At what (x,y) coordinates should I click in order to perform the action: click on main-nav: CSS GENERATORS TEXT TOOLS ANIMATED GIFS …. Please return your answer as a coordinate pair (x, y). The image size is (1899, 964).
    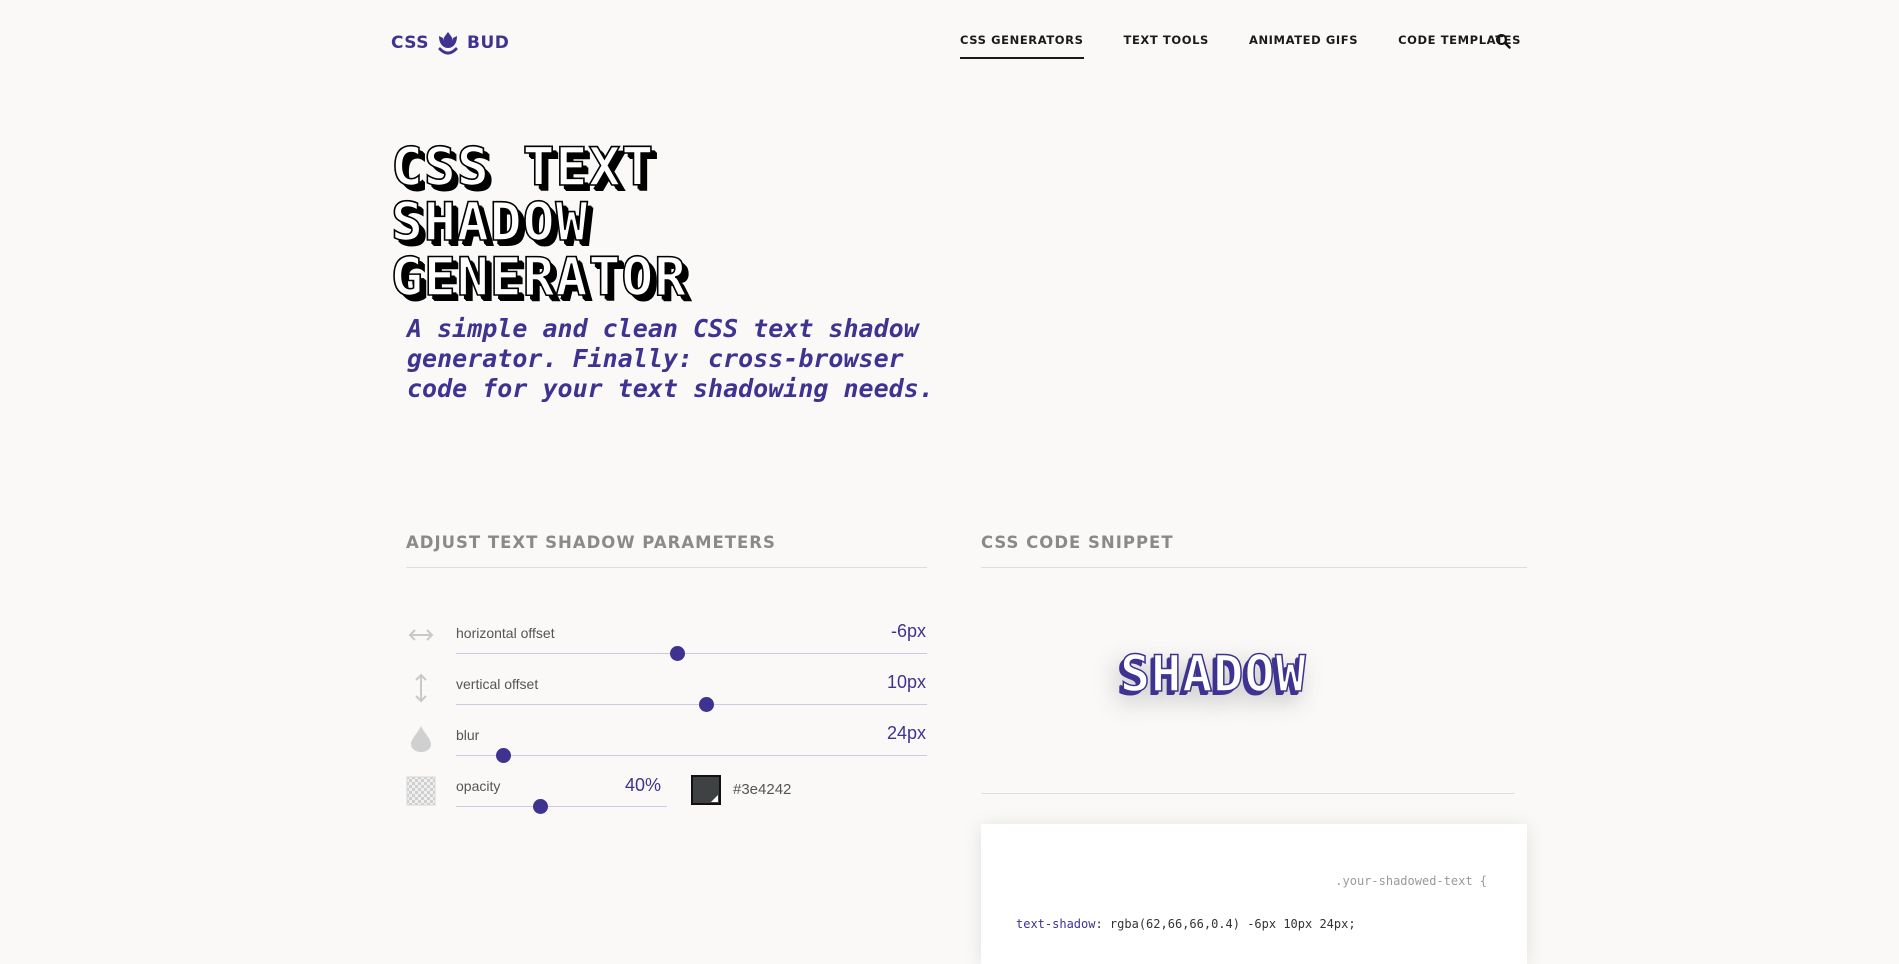
    Looking at the image, I should click on (1260, 46).